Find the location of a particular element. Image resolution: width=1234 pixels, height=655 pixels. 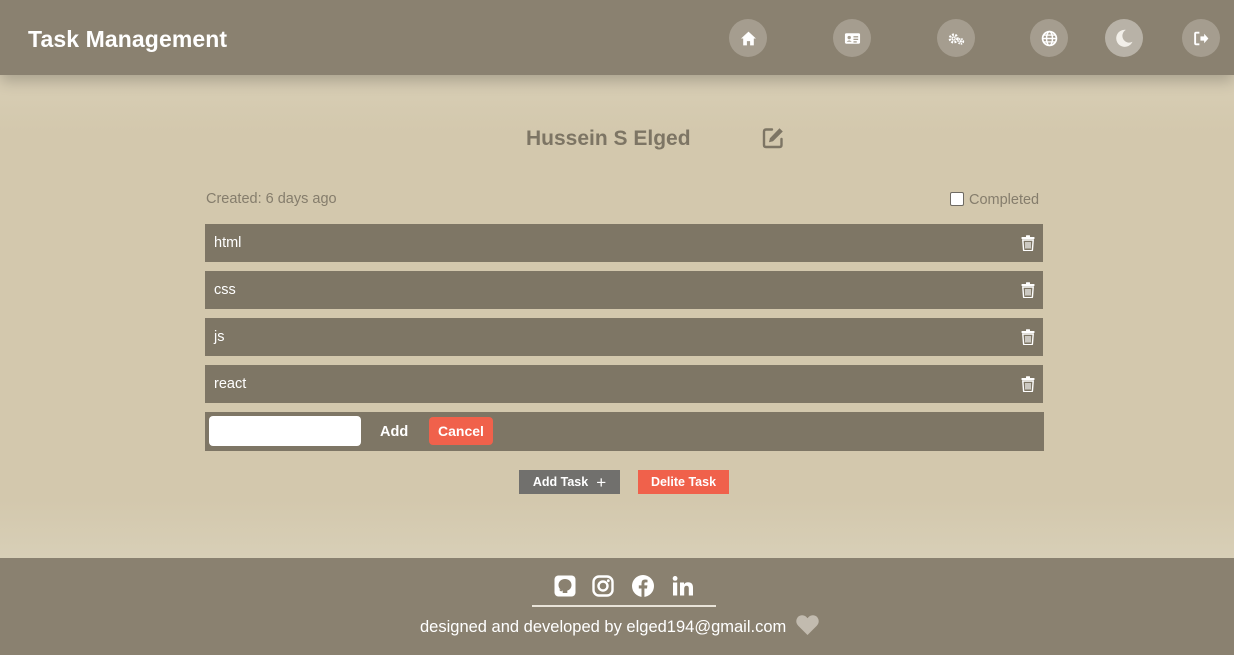

home-icon is located at coordinates (748, 38).